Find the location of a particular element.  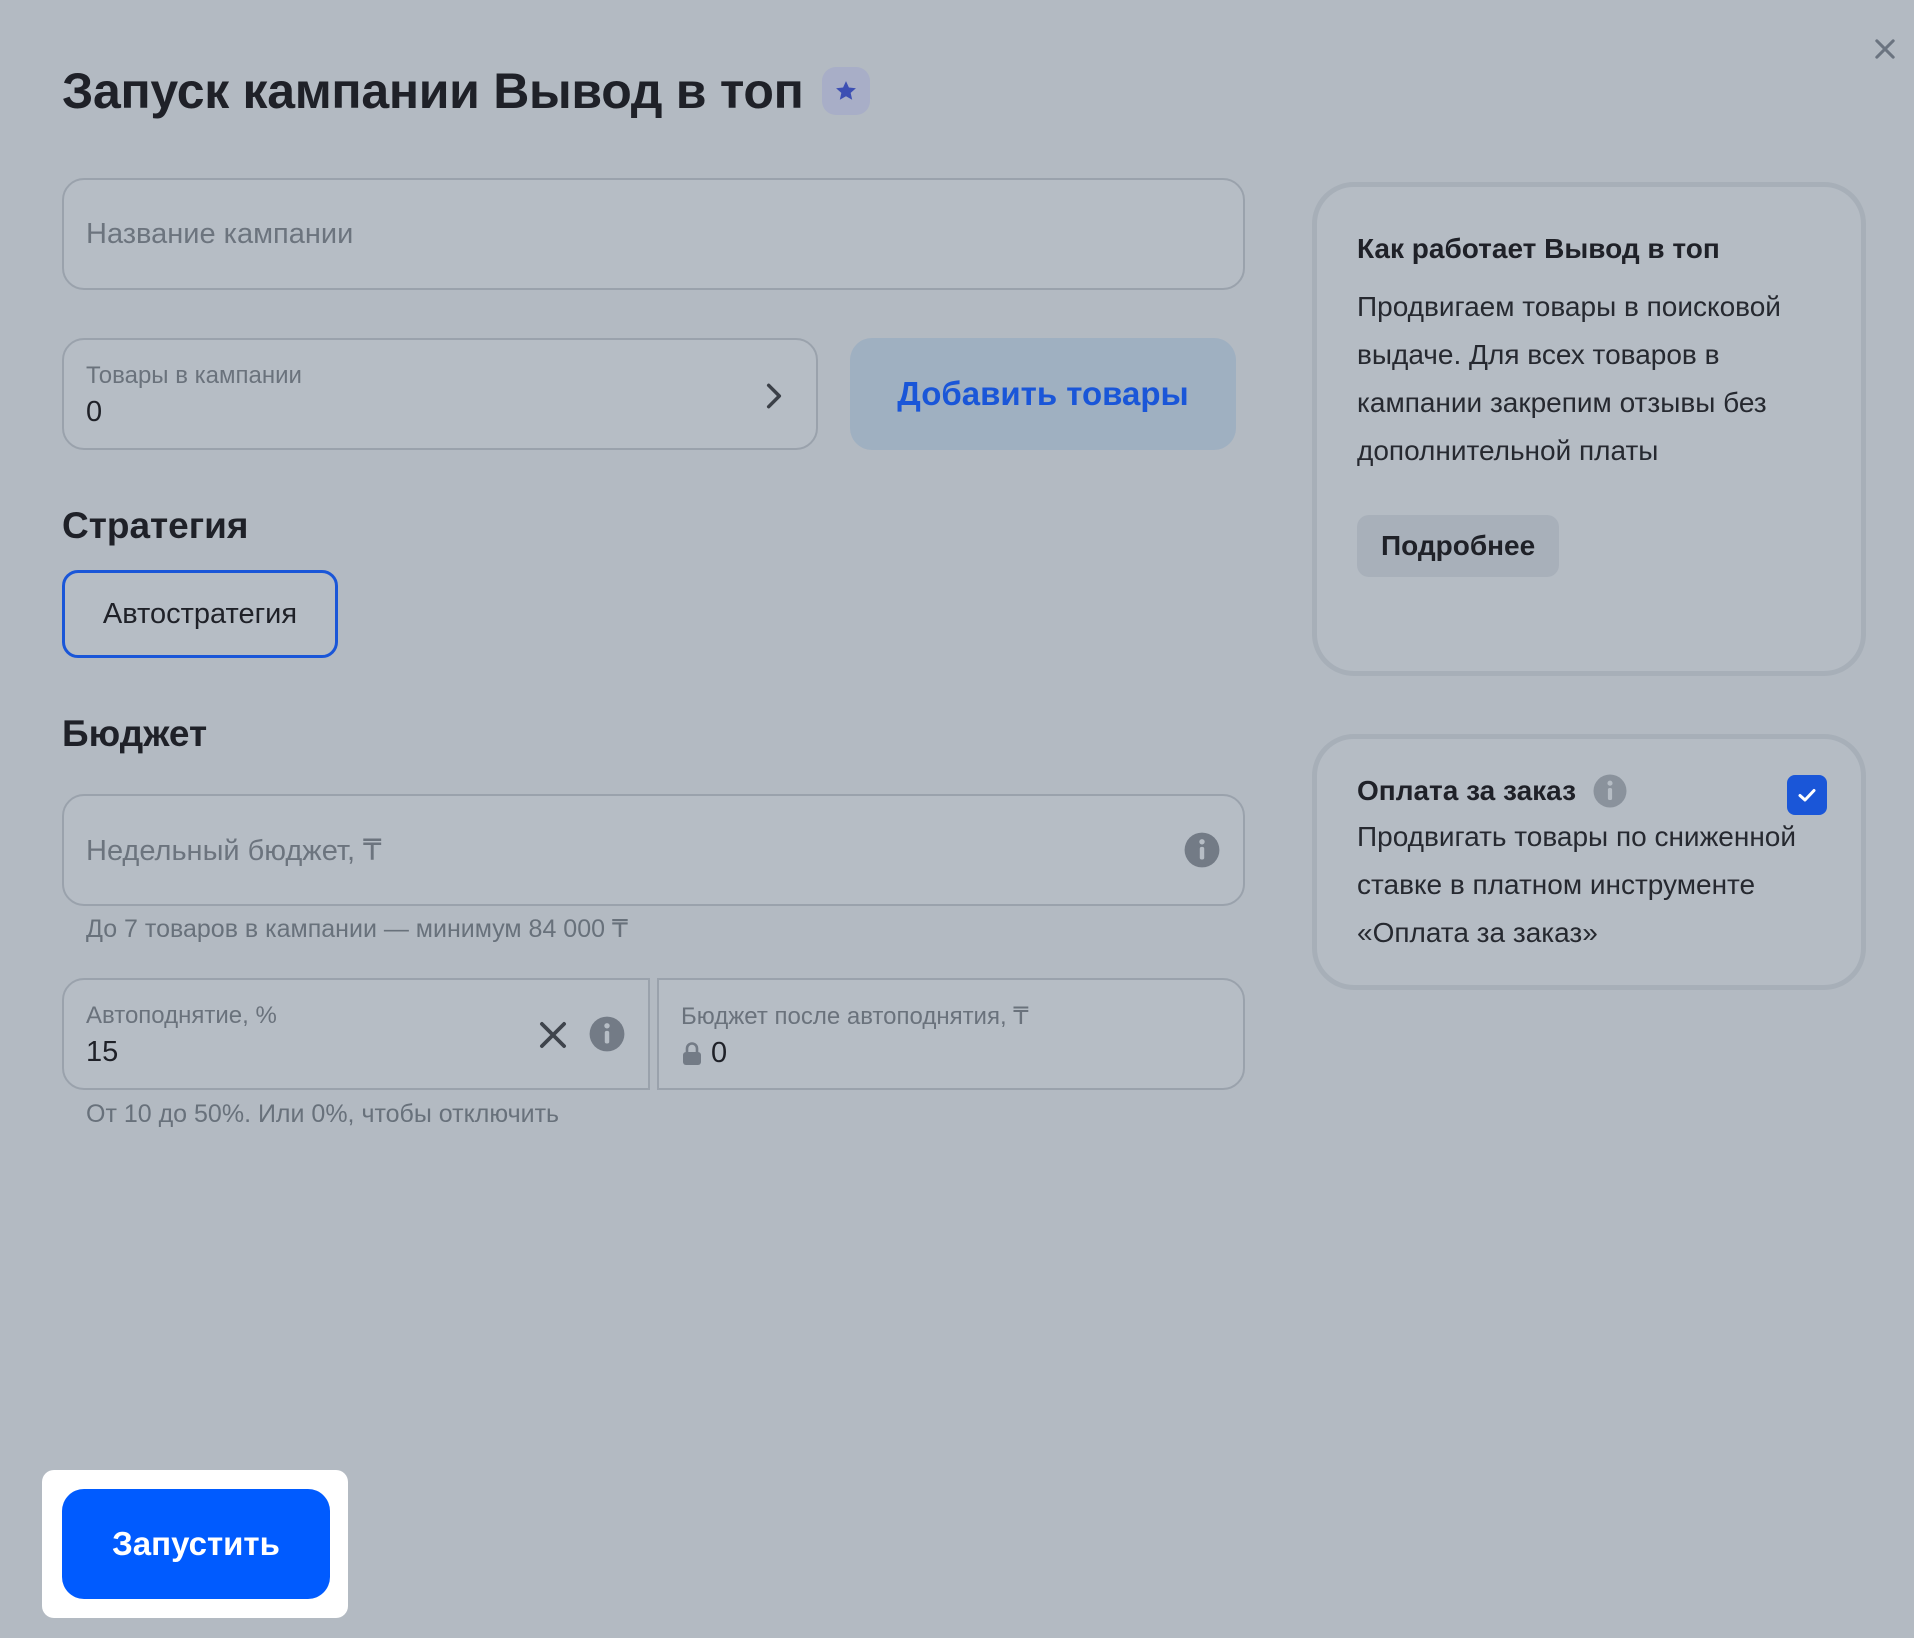

pay-per-order-checkbox is located at coordinates (1807, 795).